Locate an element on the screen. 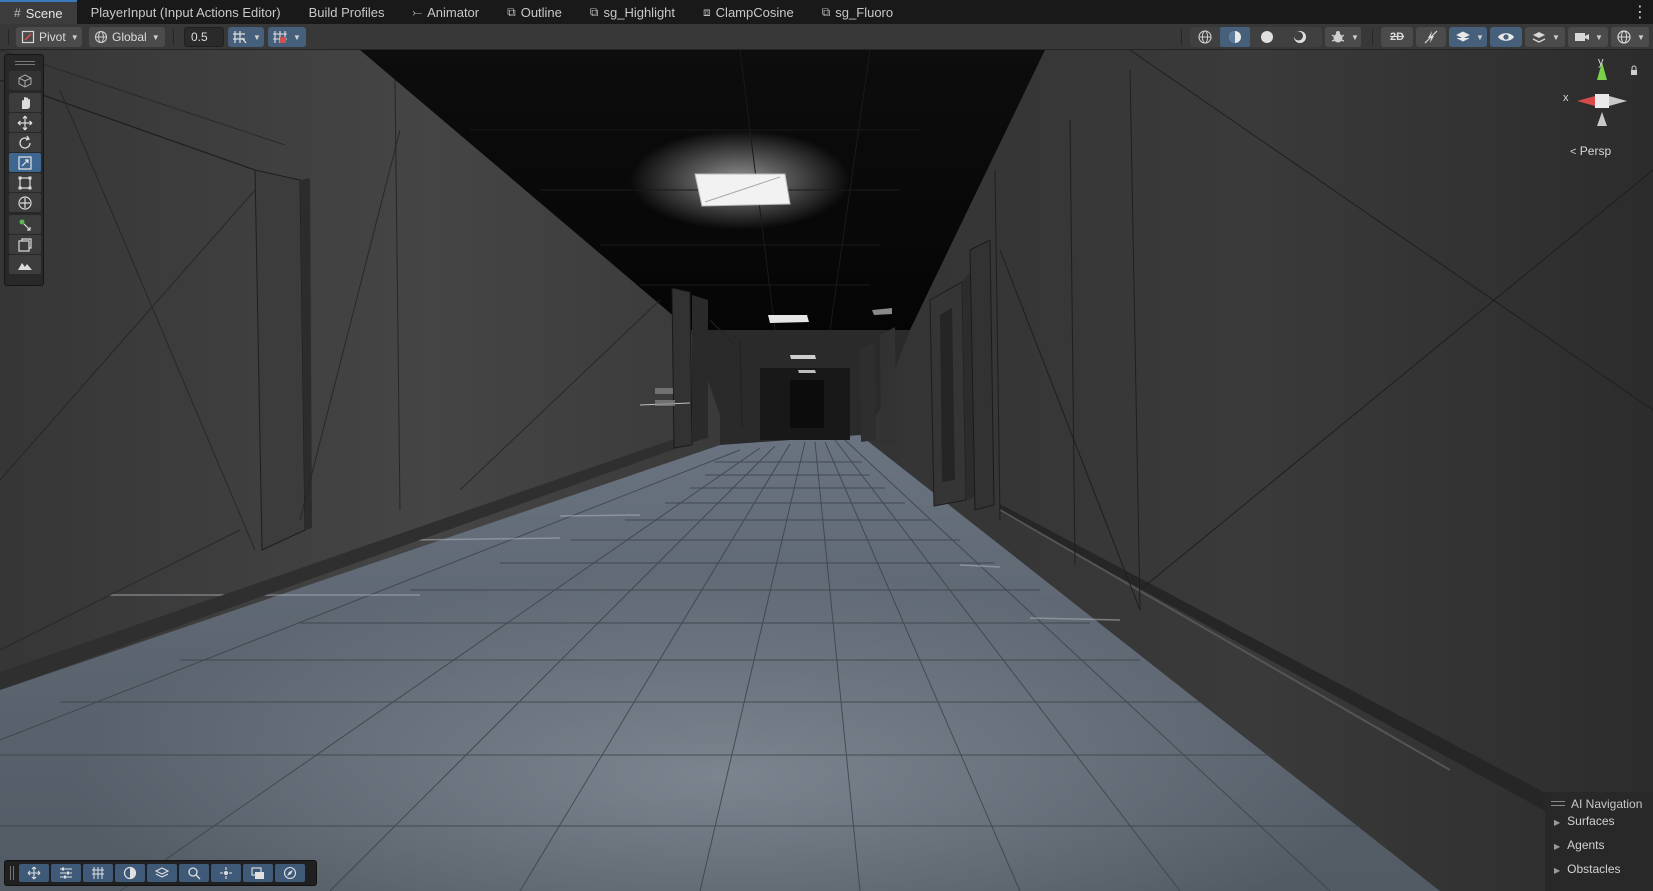  overlay-navigation-button is located at coordinates (290, 873).